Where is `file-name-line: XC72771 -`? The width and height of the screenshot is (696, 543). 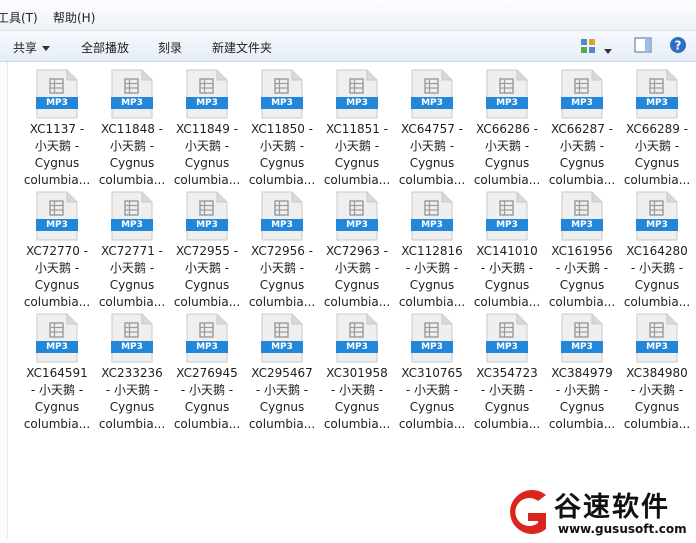 file-name-line: XC72771 - is located at coordinates (132, 251).